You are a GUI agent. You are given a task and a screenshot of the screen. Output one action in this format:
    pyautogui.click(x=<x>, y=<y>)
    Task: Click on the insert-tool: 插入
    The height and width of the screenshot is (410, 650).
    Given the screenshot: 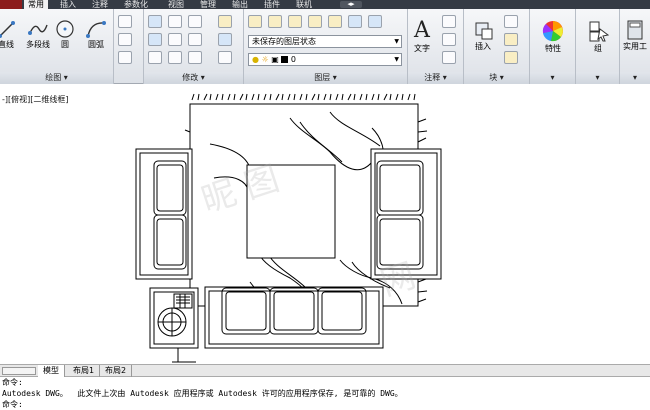 What is the action you would take?
    pyautogui.click(x=483, y=35)
    